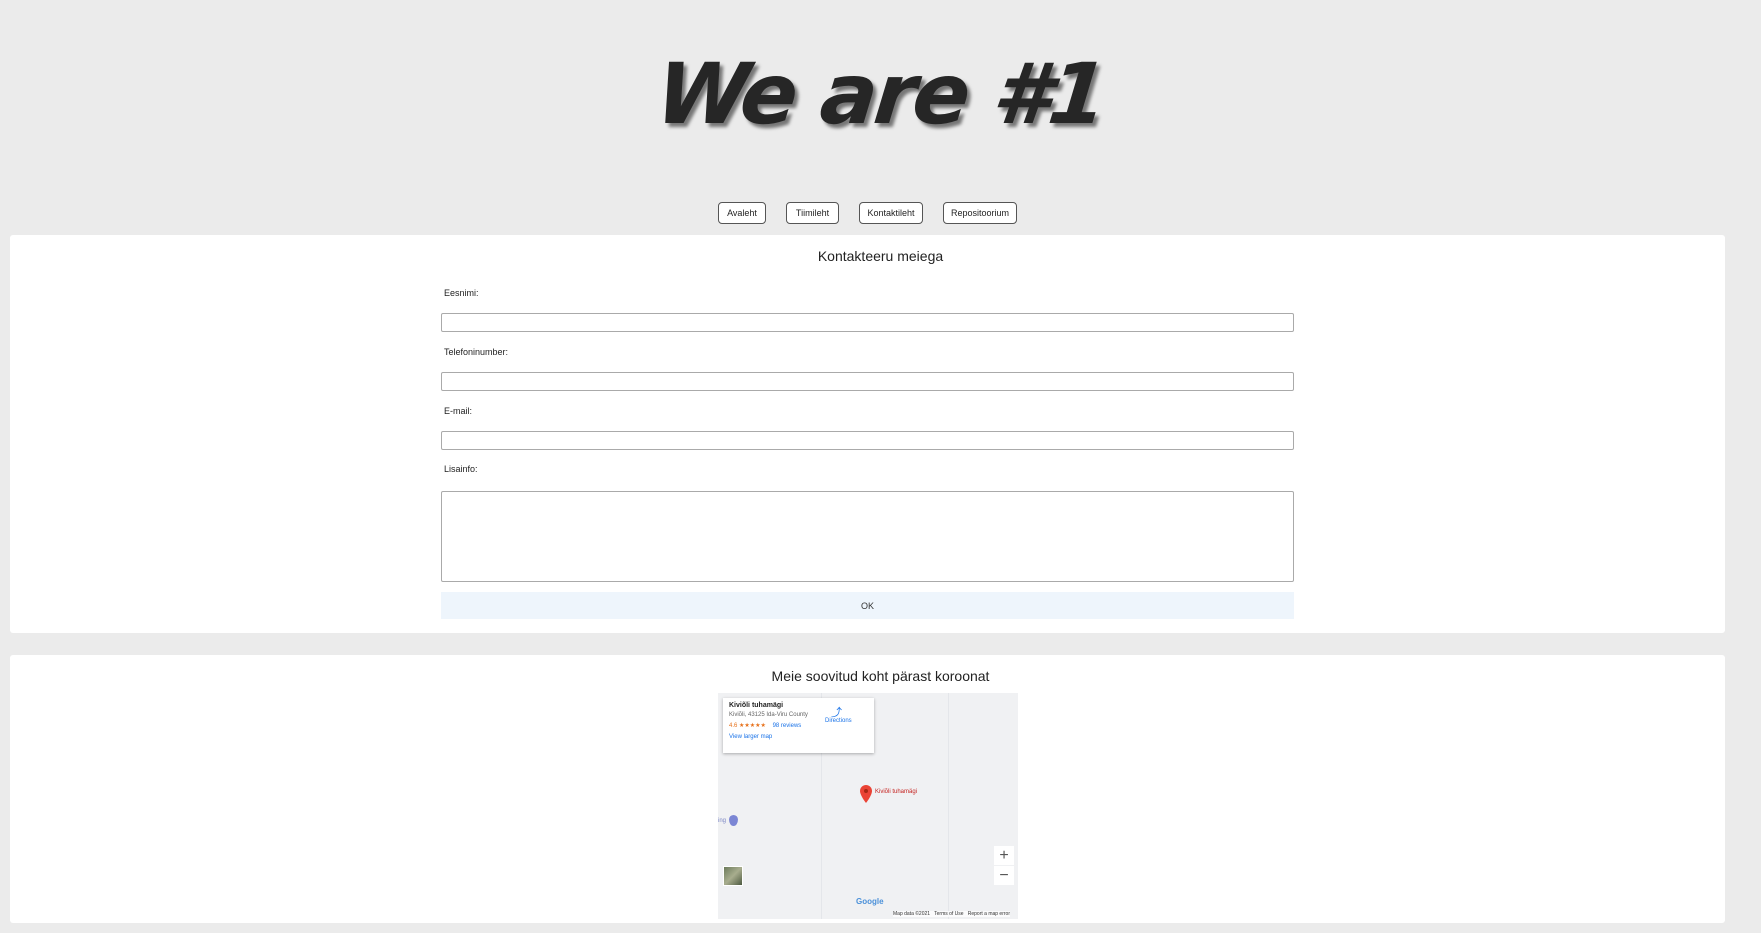 The height and width of the screenshot is (933, 1761). Describe the element at coordinates (880, 256) in the screenshot. I see `contact-heading: Kontakteeru meiega` at that location.